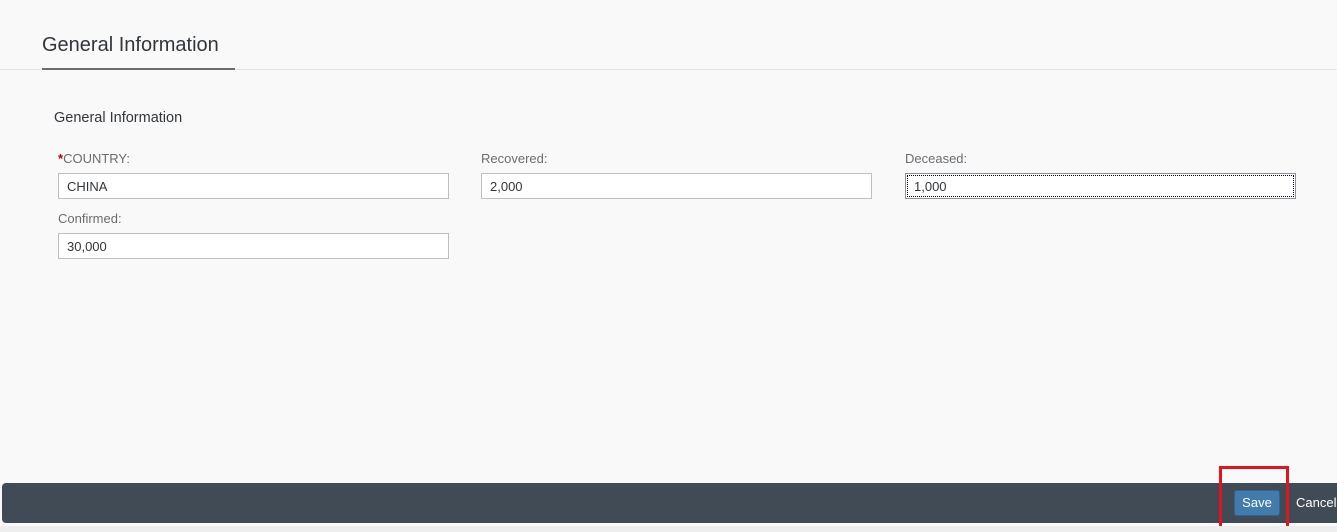  I want to click on confirmed-field: Confirmed:, so click(253, 235).